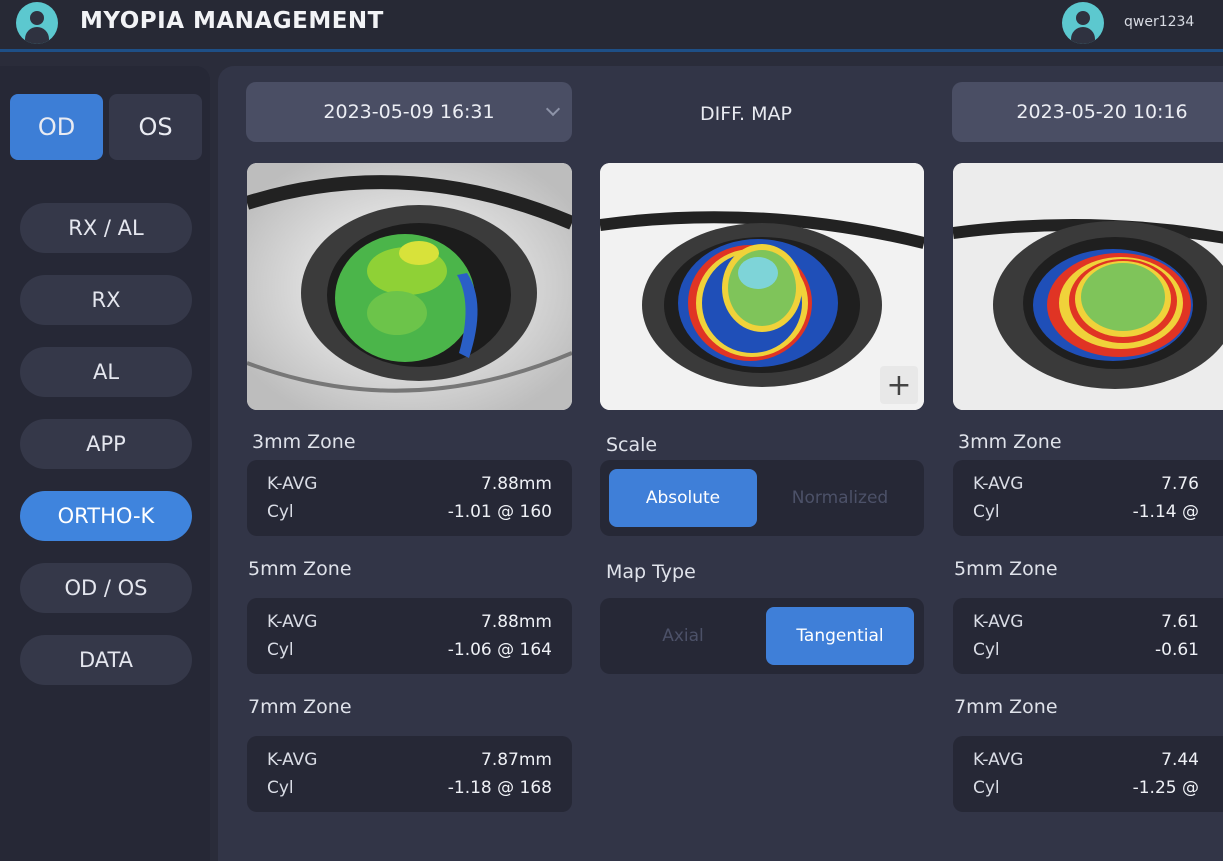 The image size is (1223, 861). Describe the element at coordinates (1083, 23) in the screenshot. I see `profile-avatar-icon` at that location.